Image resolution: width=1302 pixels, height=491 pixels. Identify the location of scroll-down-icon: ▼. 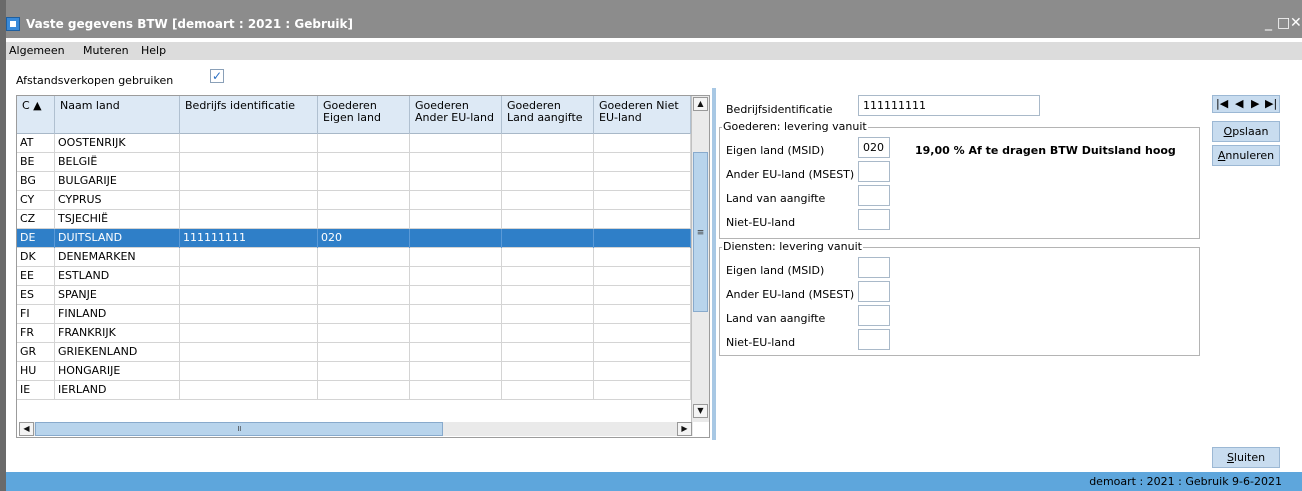
(700, 411).